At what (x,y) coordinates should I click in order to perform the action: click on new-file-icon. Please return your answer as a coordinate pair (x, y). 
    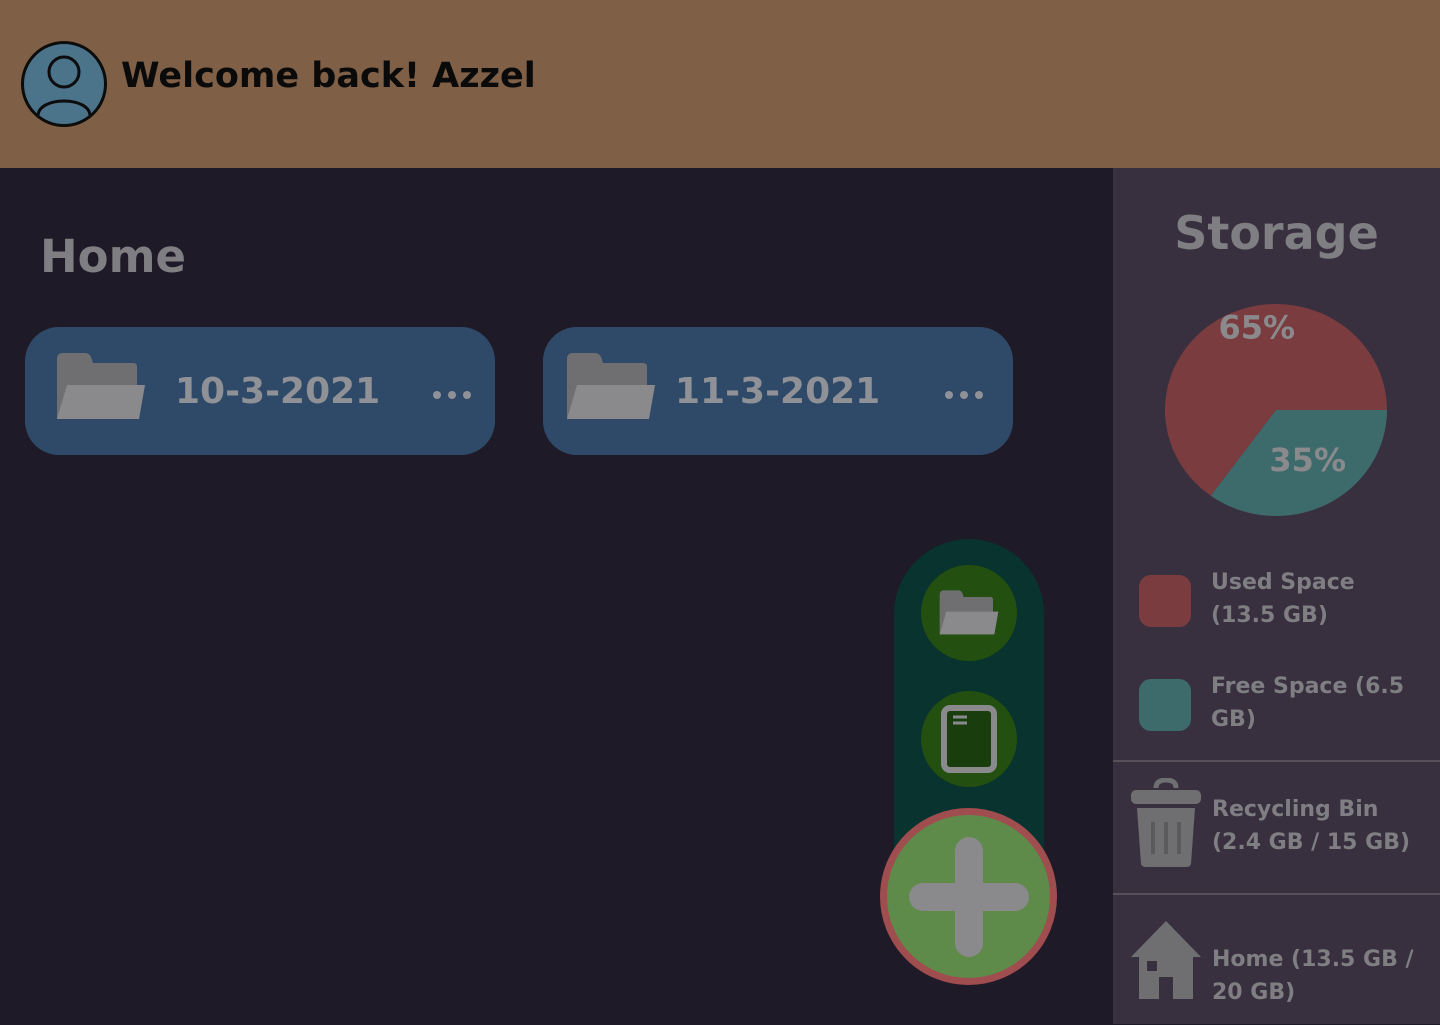
    Looking at the image, I should click on (969, 739).